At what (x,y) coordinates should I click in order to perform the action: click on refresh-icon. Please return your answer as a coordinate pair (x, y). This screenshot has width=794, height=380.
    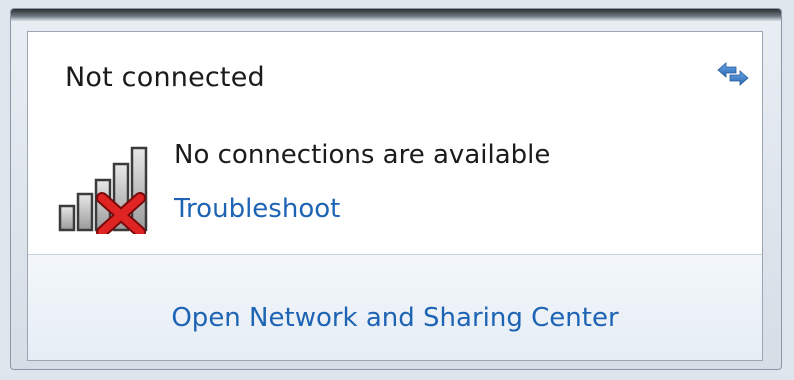
    Looking at the image, I should click on (733, 74).